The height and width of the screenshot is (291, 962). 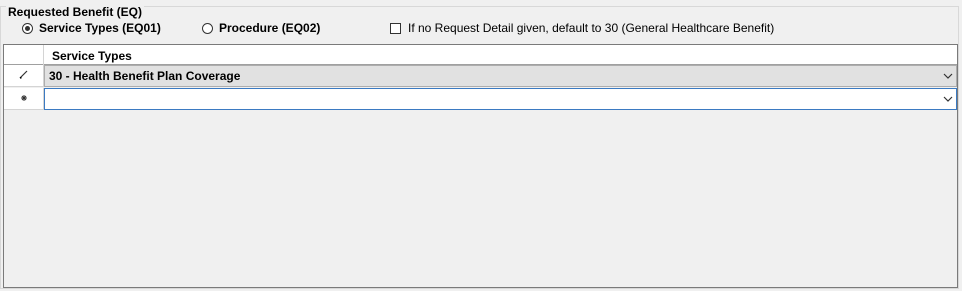 What do you see at coordinates (500, 99) in the screenshot?
I see `new-service-type-combo` at bounding box center [500, 99].